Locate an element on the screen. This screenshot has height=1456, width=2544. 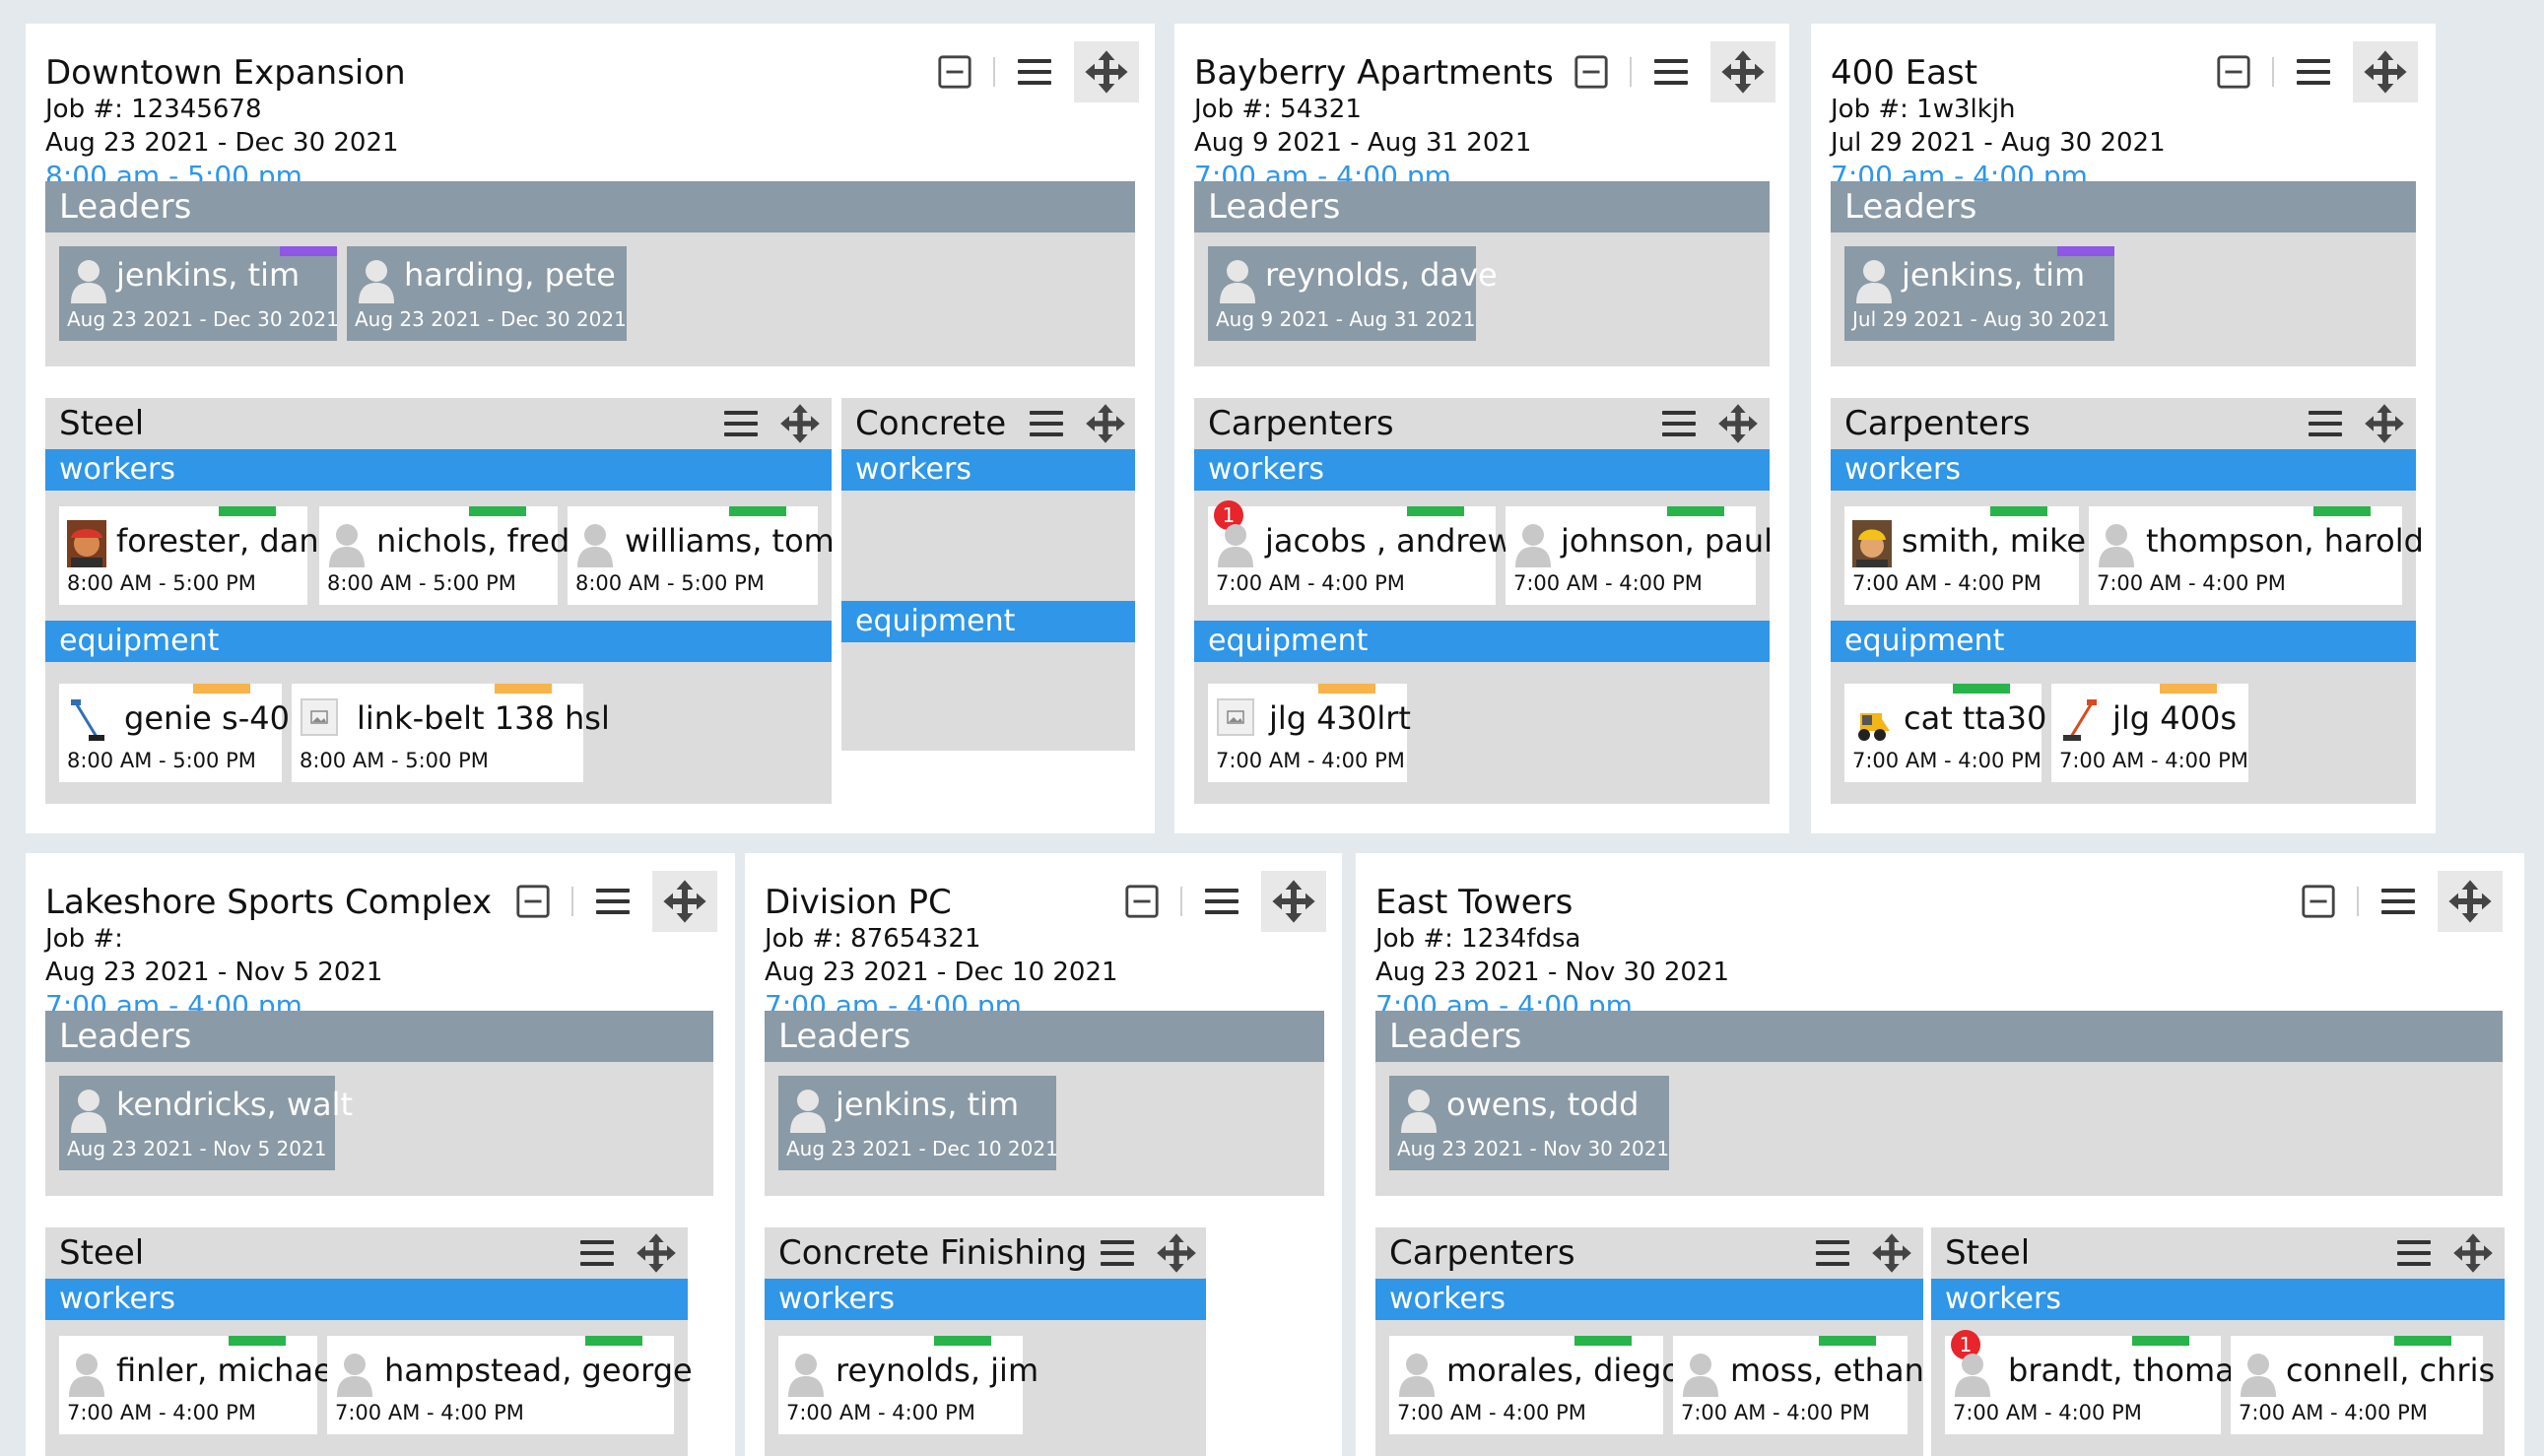
worker-card: forester, dan 8:00 AM - 5:00 PM is located at coordinates (189, 555).